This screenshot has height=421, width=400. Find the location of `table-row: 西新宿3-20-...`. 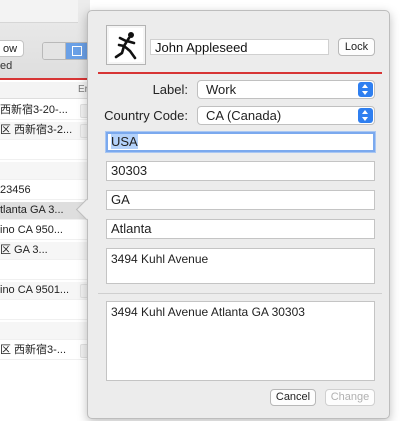

table-row: 西新宿3-20-... is located at coordinates (44, 111).